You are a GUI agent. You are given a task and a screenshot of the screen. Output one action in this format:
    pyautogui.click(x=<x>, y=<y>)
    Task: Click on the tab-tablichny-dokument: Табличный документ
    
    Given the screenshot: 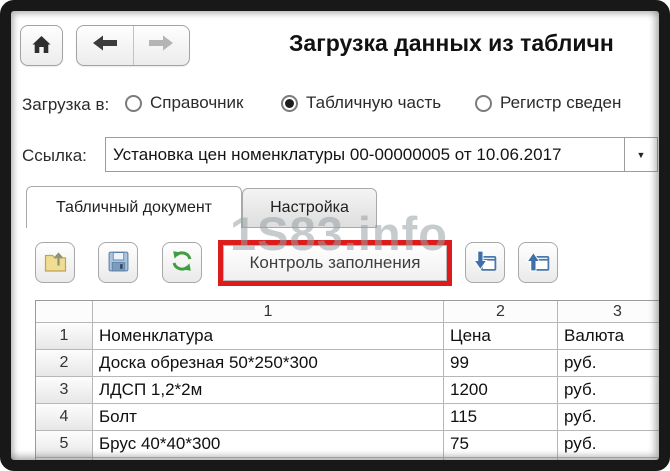 What is the action you would take?
    pyautogui.click(x=134, y=207)
    